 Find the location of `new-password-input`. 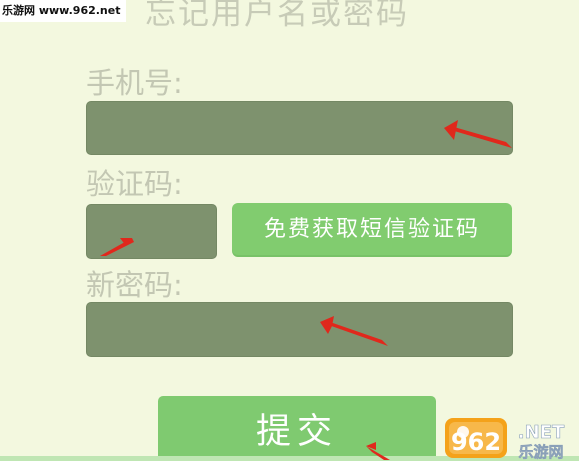

new-password-input is located at coordinates (299, 329).